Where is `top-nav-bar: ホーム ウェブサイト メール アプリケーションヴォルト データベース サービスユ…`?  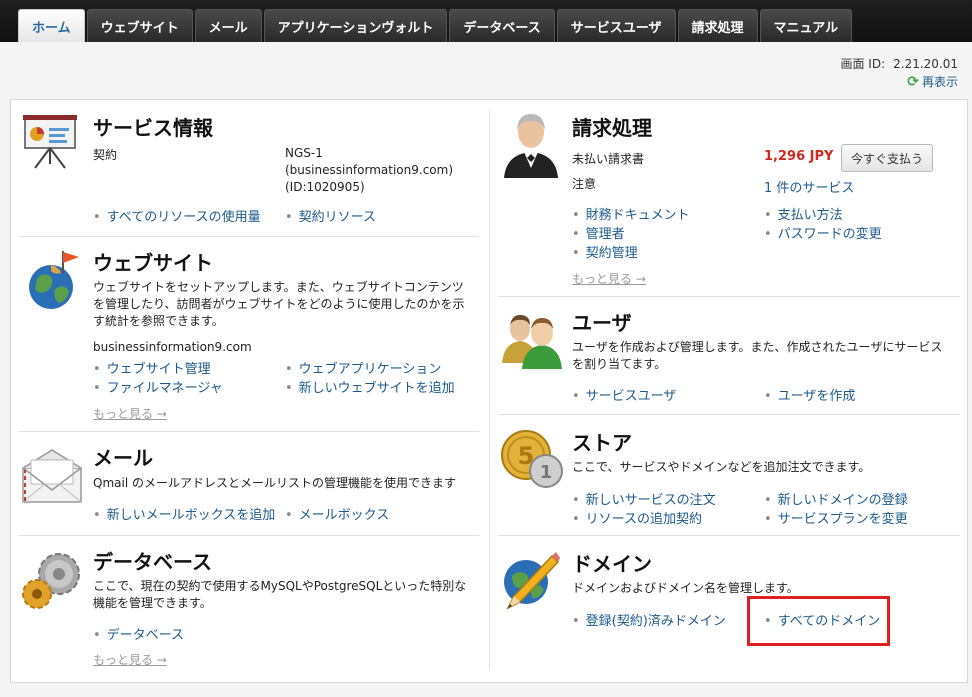
top-nav-bar: ホーム ウェブサイト メール アプリケーションヴォルト データベース サービスユ… is located at coordinates (486, 21).